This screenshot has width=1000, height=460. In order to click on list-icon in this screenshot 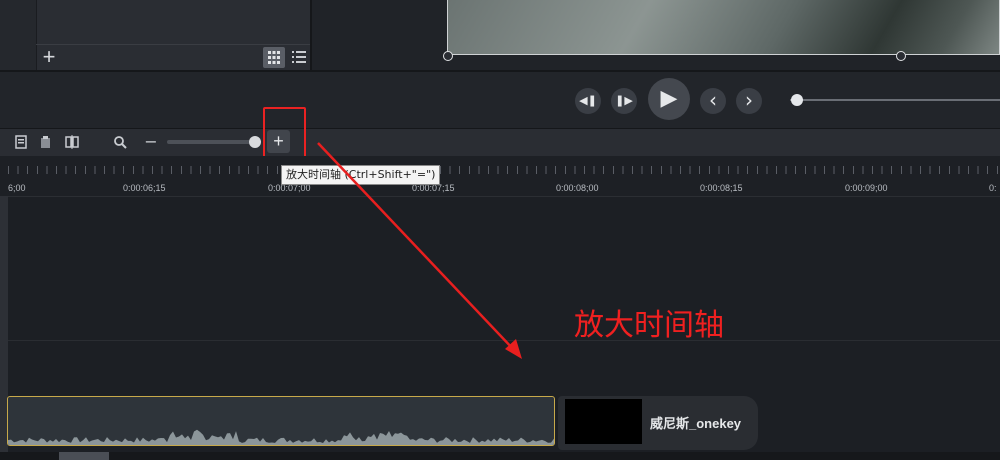, I will do `click(299, 57)`.